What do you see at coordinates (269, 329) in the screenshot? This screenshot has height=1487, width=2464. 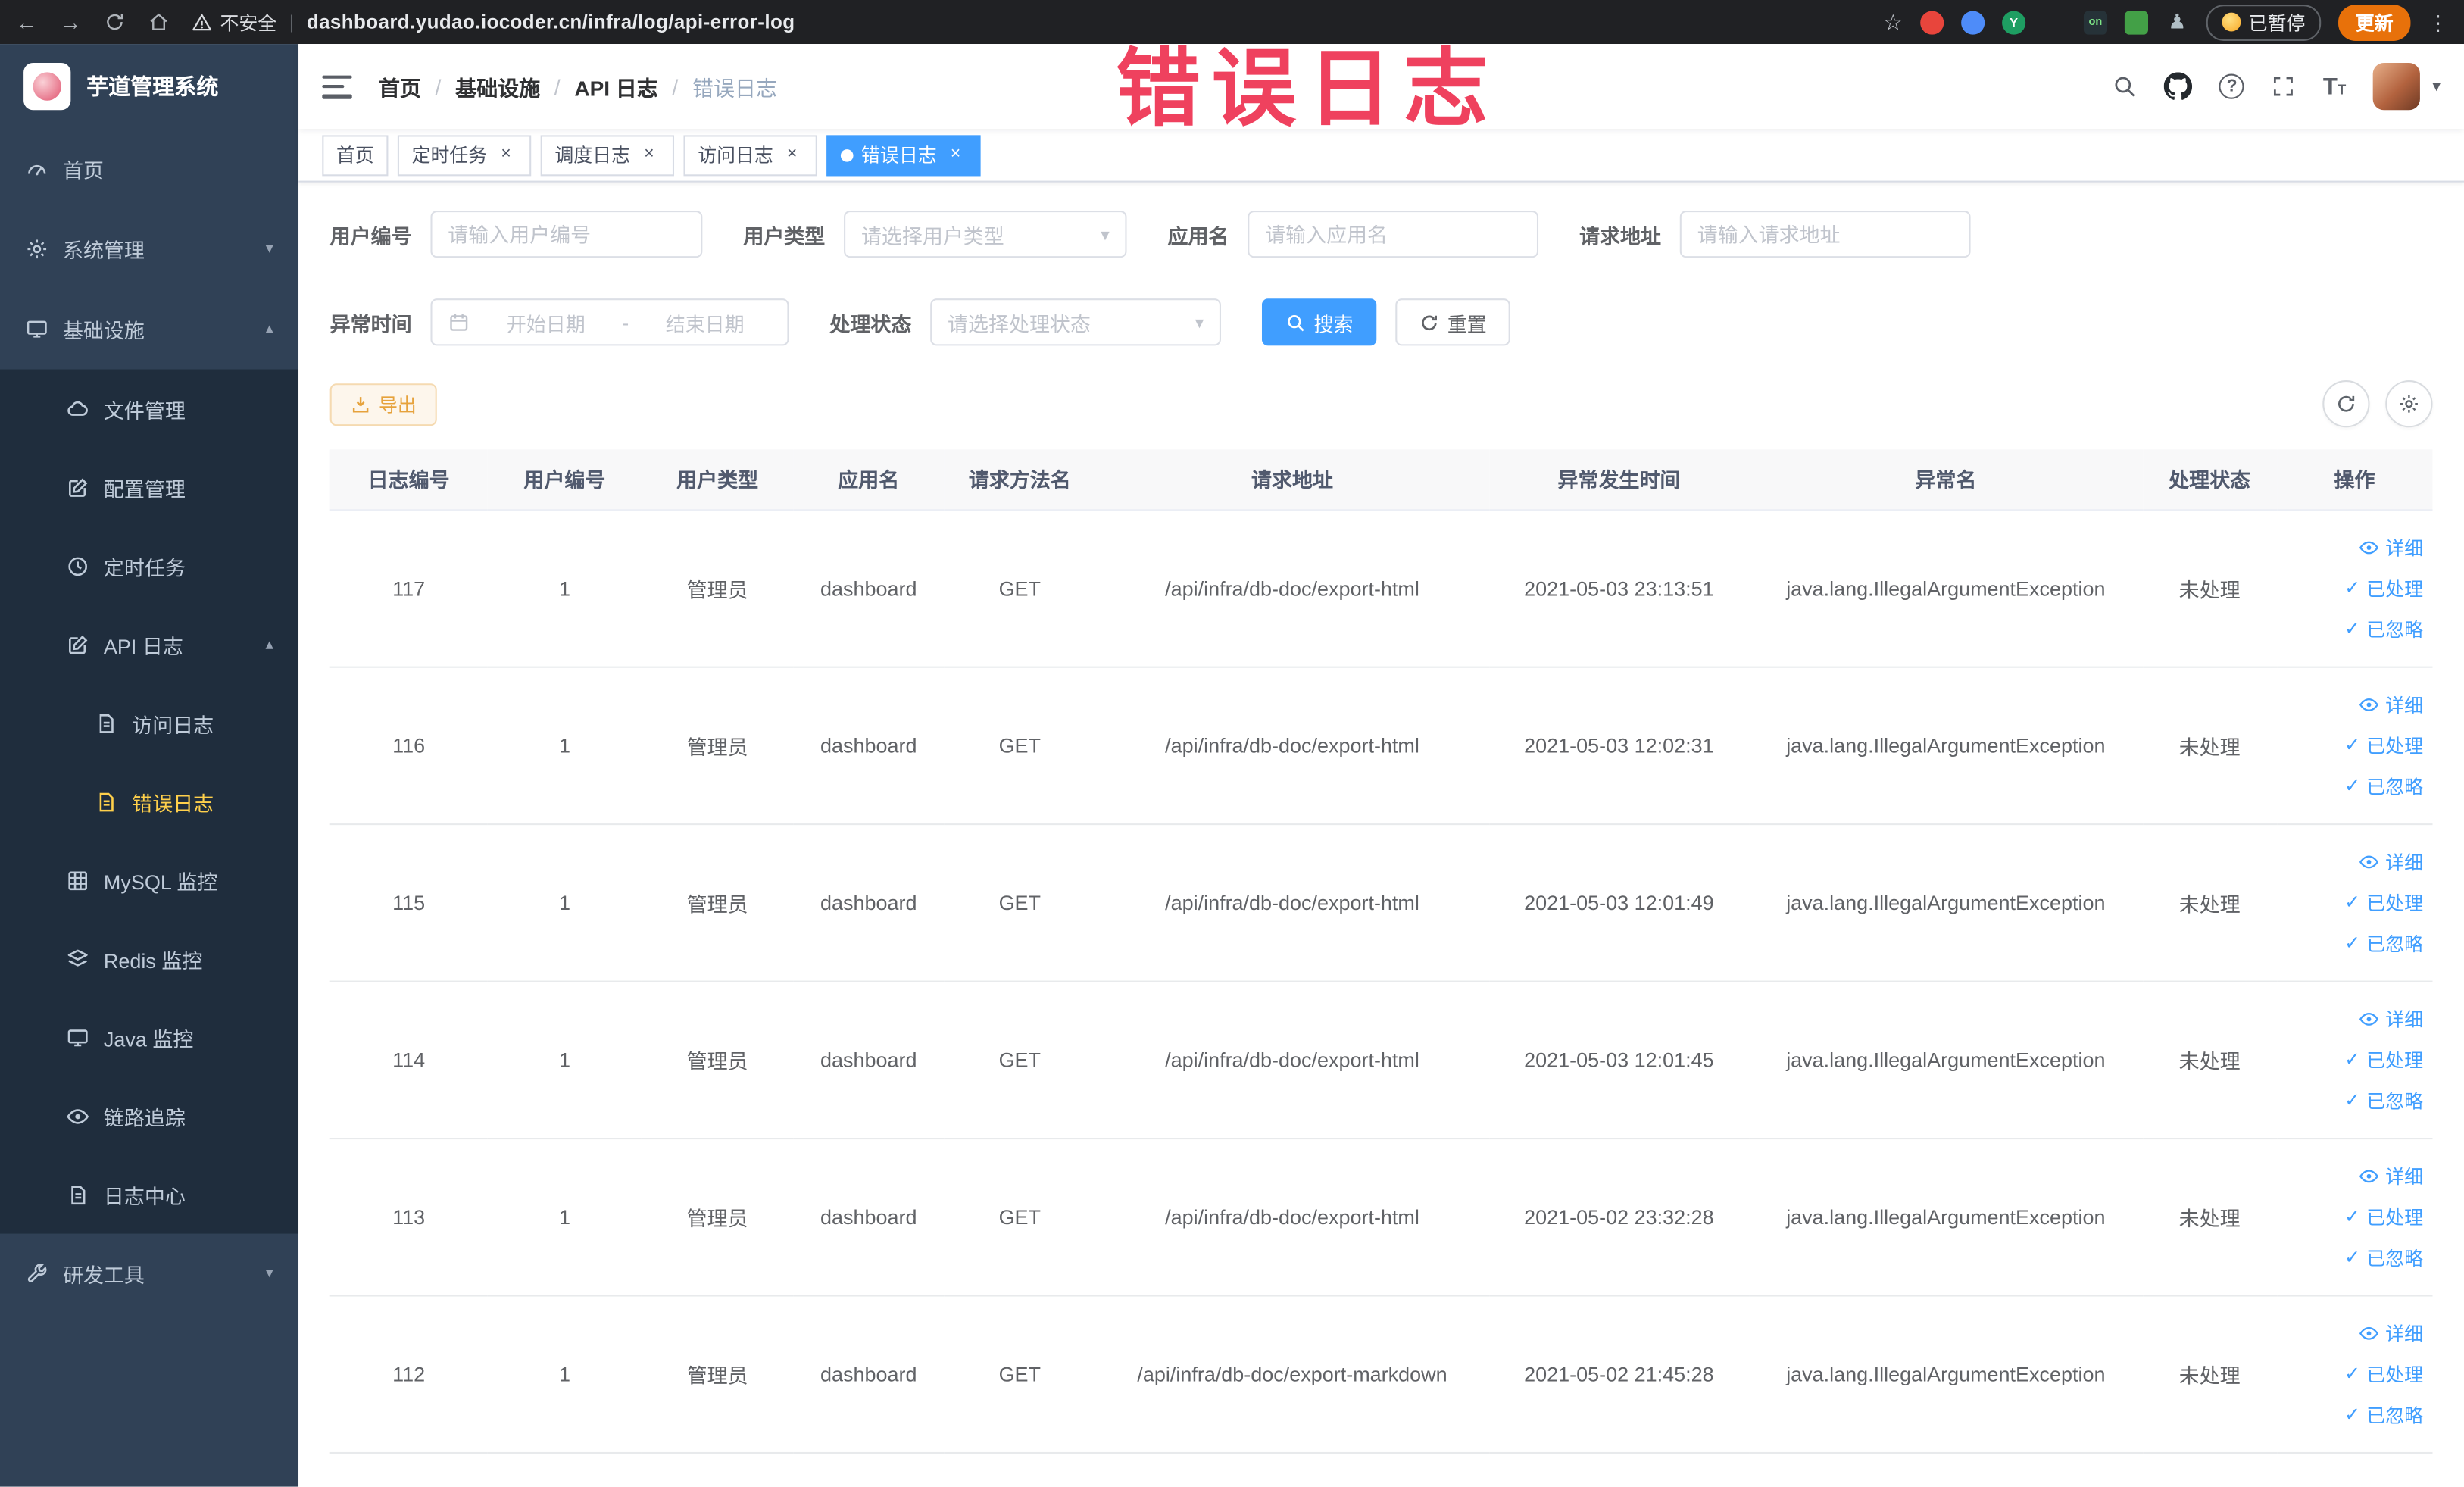 I see `chevron-up-icon: ▴` at bounding box center [269, 329].